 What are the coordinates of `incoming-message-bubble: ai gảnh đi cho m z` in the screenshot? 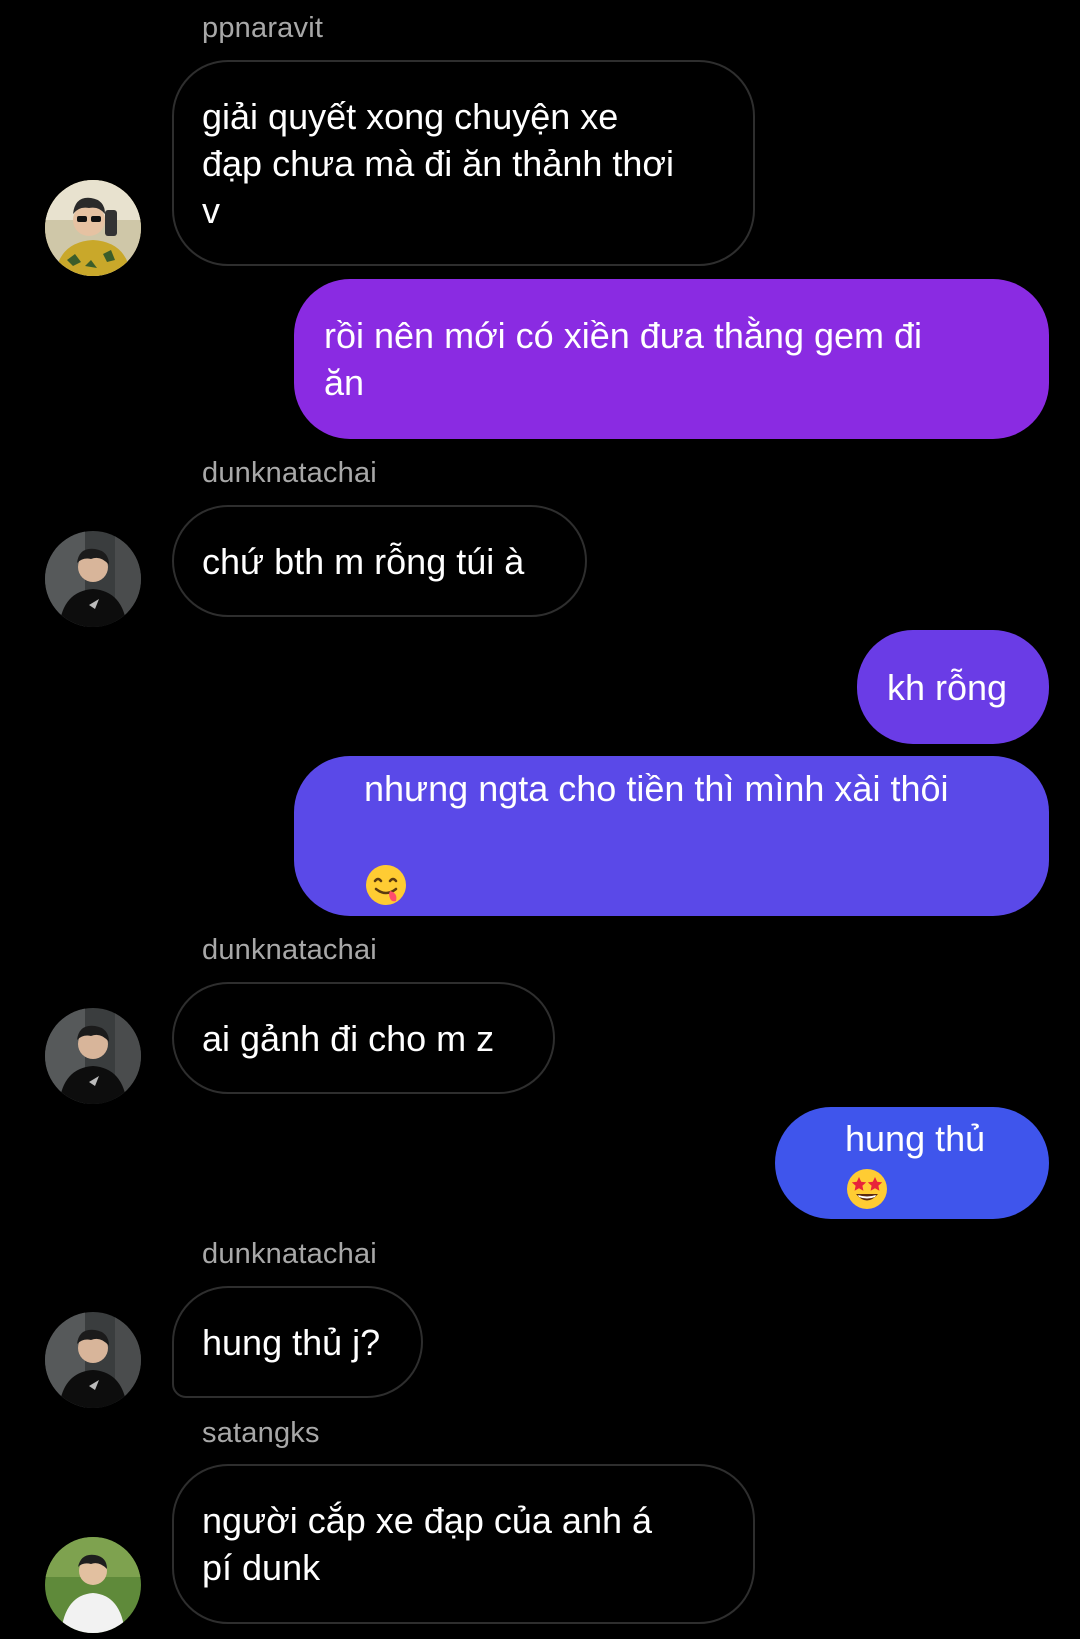 It's located at (363, 1038).